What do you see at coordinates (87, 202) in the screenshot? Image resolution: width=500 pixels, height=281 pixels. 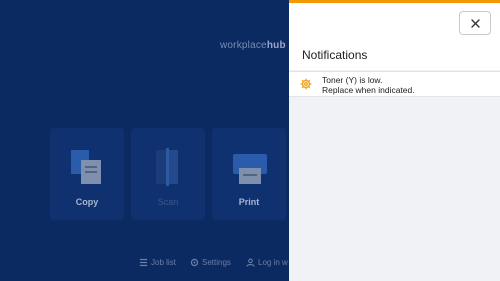 I see `copy-label: Copy` at bounding box center [87, 202].